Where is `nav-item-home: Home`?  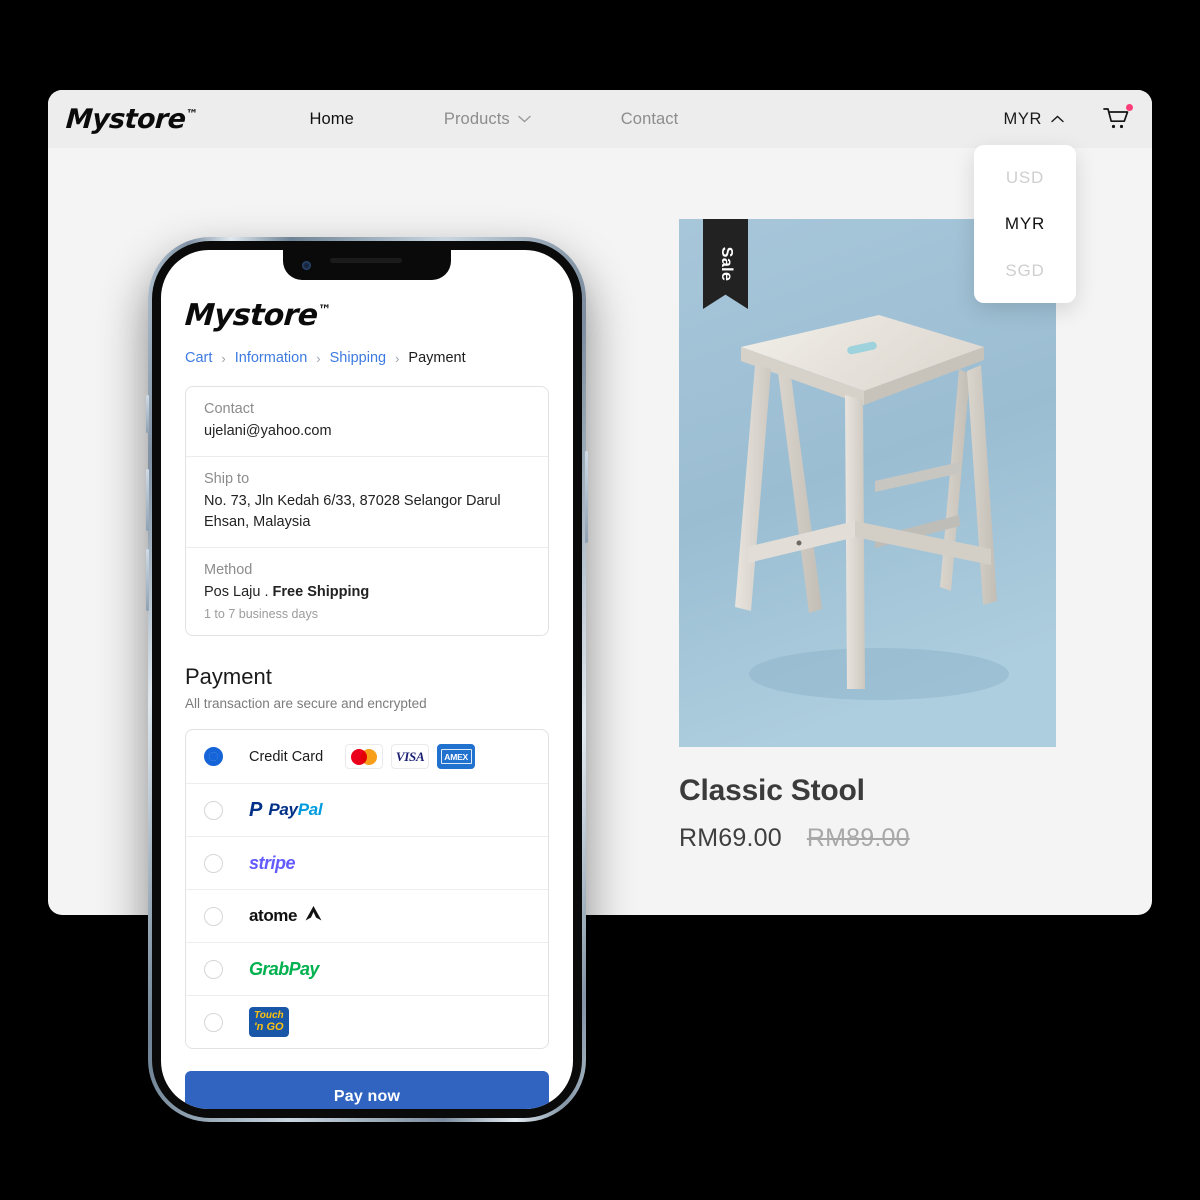 nav-item-home: Home is located at coordinates (331, 119).